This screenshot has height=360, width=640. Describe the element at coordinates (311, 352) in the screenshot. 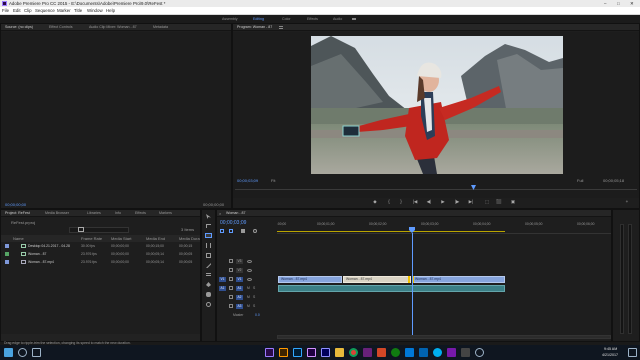

I see `after-effects-icon` at that location.